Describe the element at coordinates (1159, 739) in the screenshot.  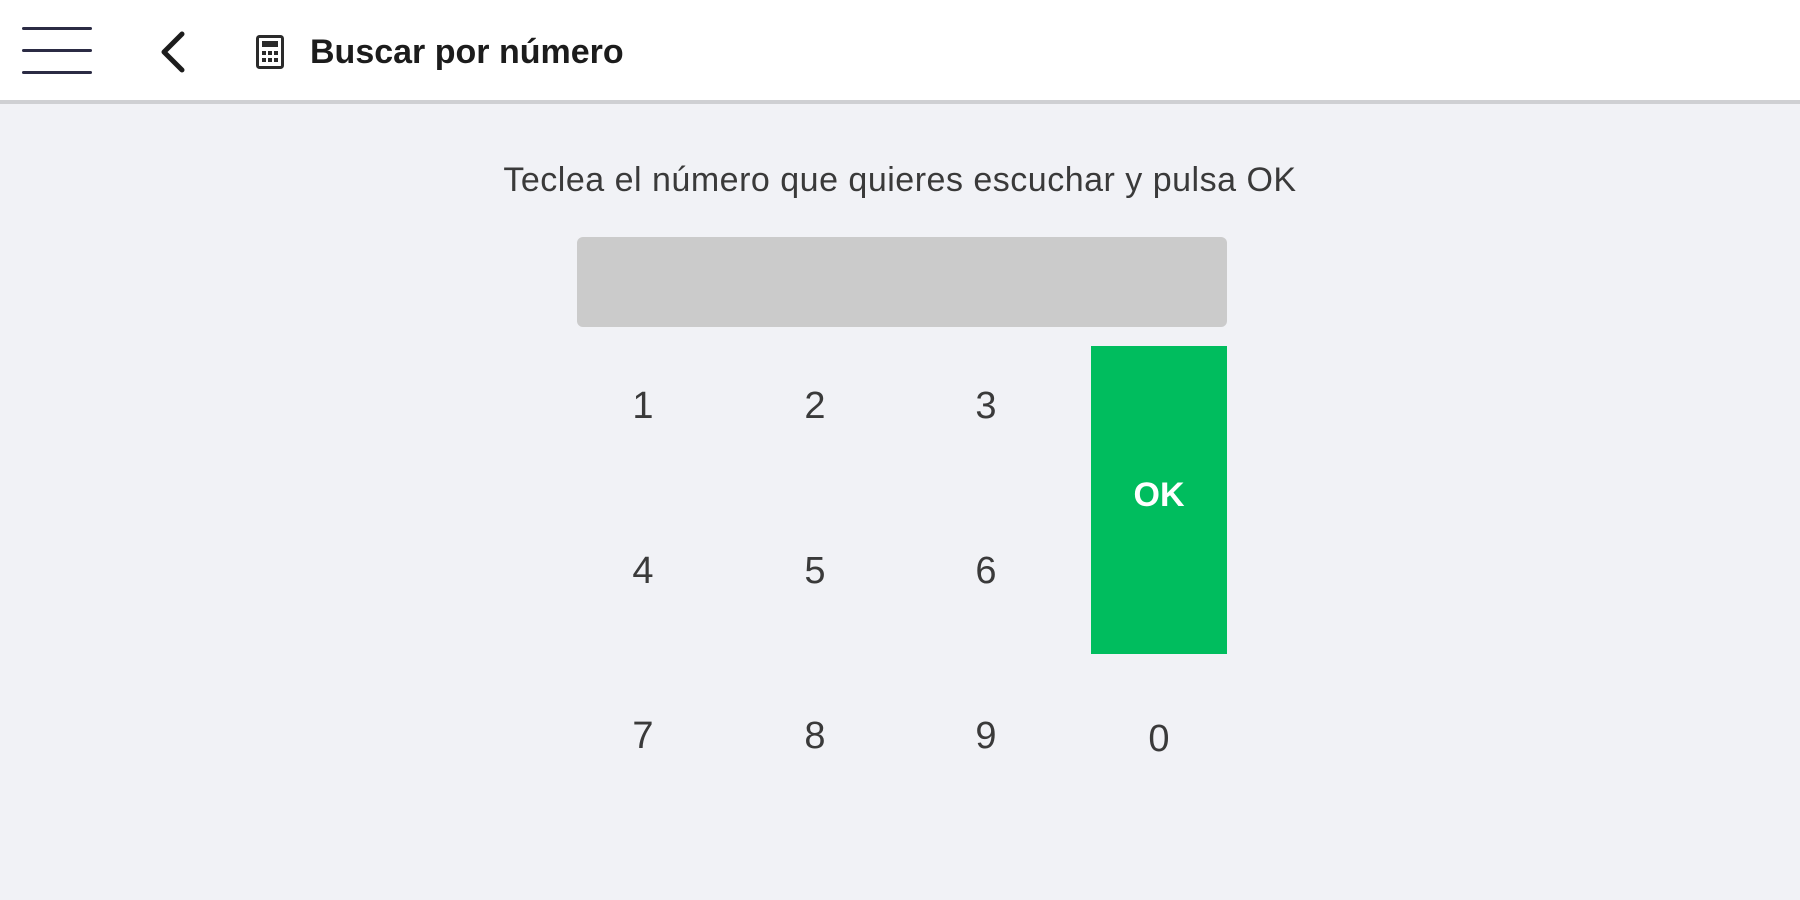
I see `keypad-key-0: 0` at that location.